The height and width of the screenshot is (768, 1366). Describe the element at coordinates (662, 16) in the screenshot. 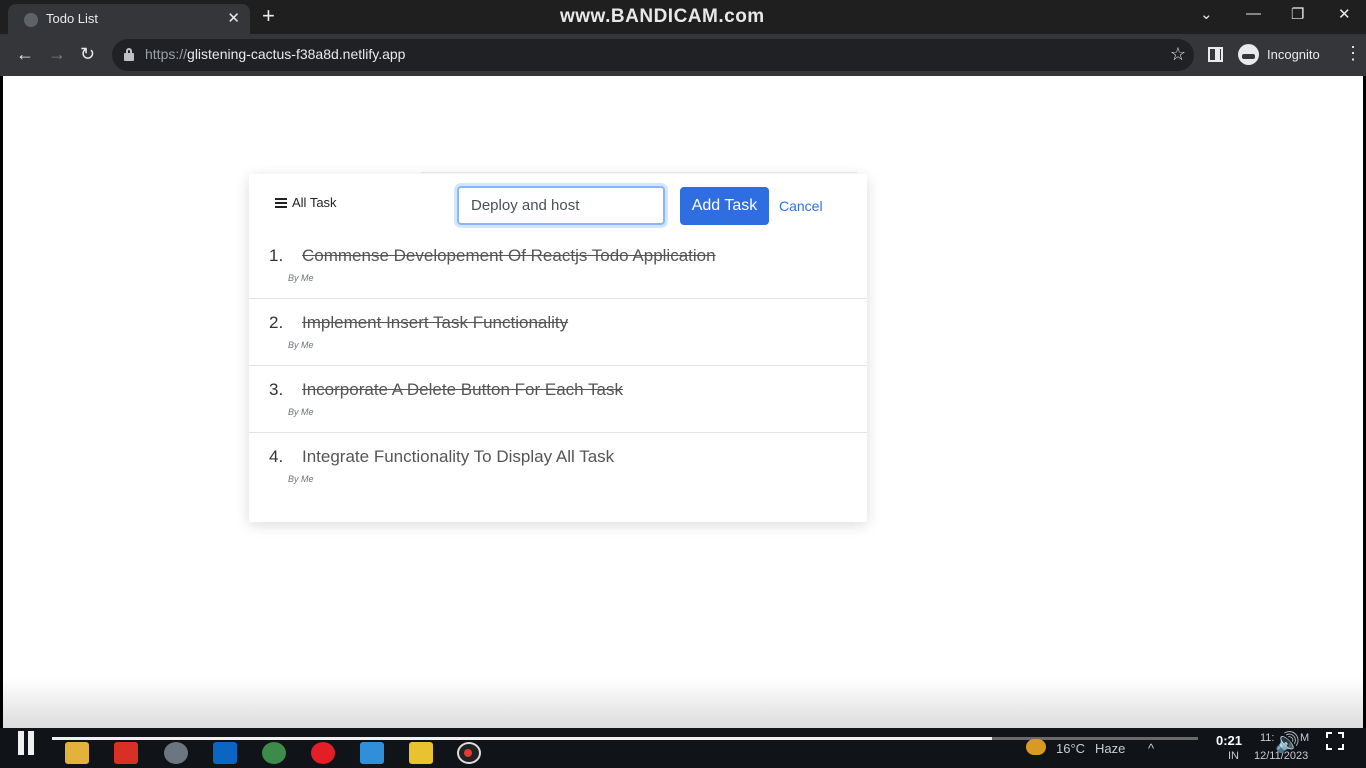

I see `bandicam-watermark: www.BANDICAM.com` at that location.